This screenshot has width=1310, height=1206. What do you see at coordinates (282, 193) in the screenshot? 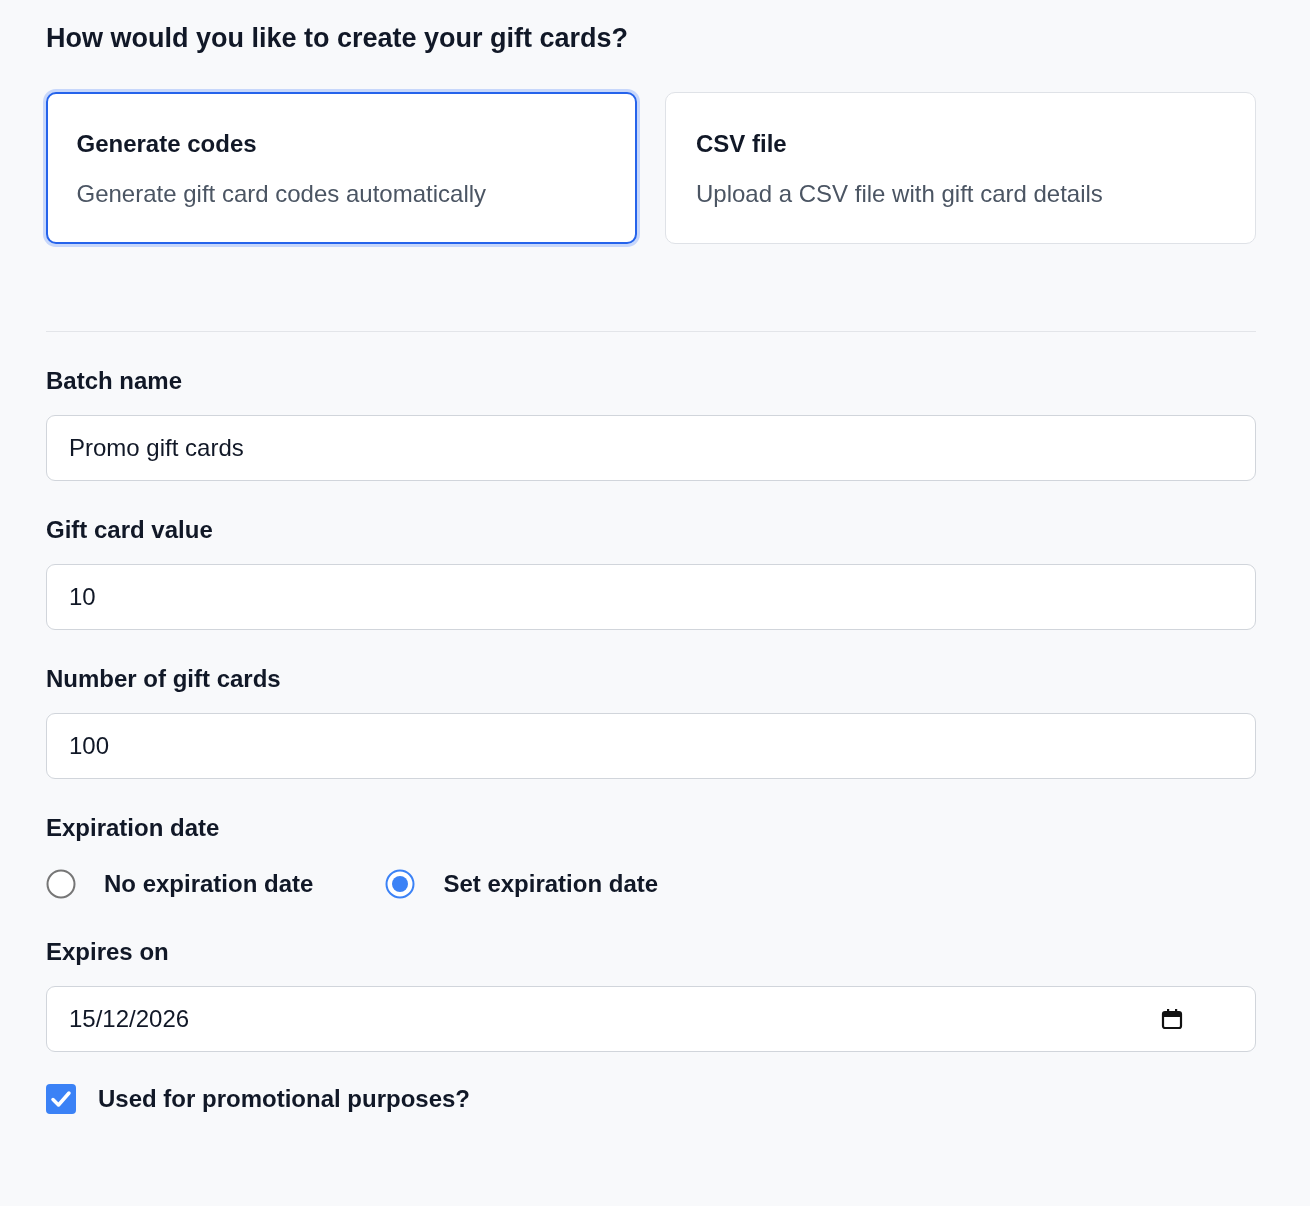
I see `option-description: Generate gift card codes automatically` at bounding box center [282, 193].